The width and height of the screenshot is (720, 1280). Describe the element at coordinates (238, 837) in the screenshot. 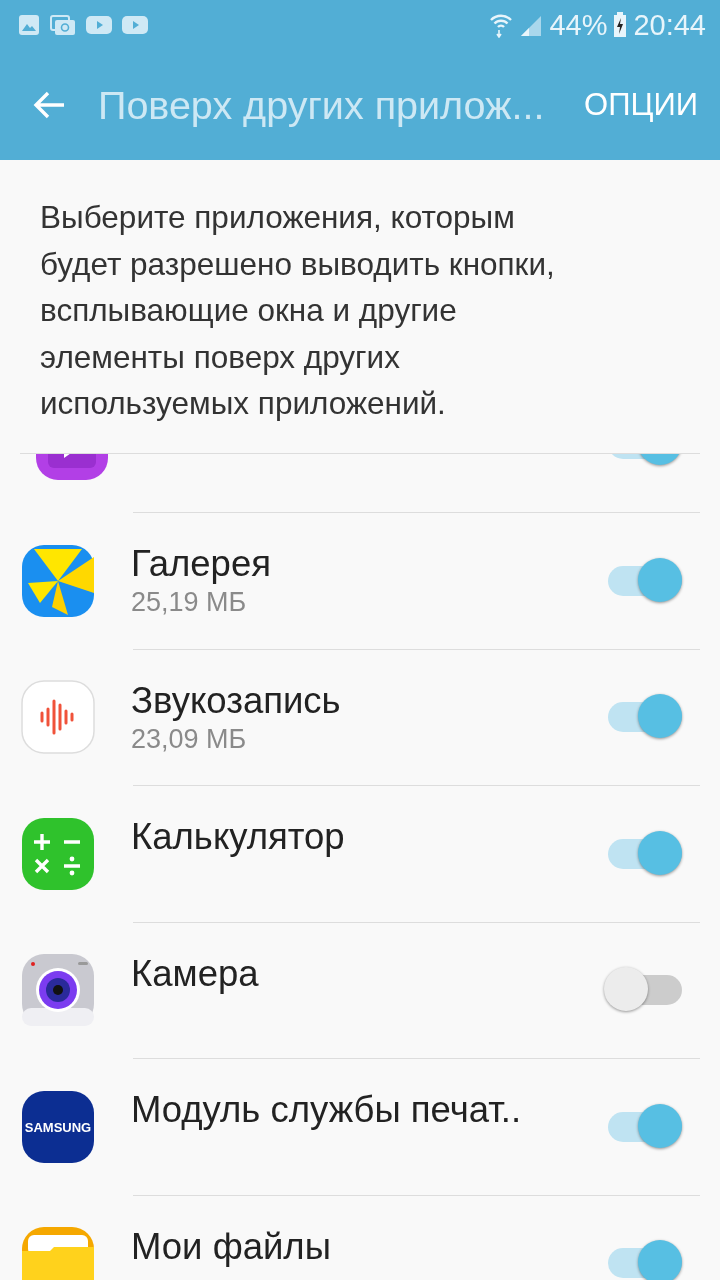

I see `app-name: Калькулятор` at that location.